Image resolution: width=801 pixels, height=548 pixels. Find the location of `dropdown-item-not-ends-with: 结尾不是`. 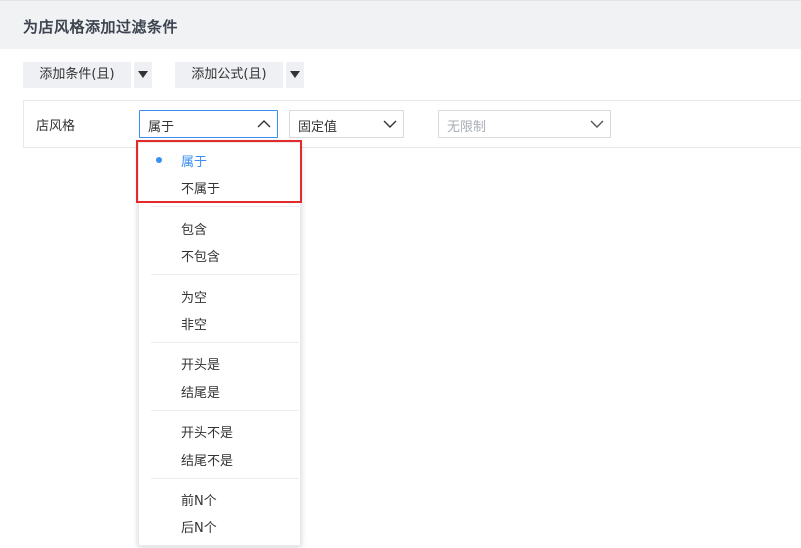

dropdown-item-not-ends-with: 结尾不是 is located at coordinates (207, 459).